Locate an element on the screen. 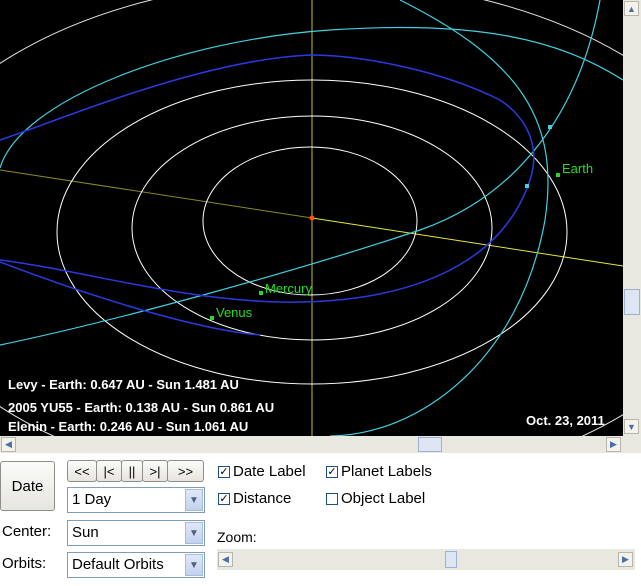 The image size is (641, 586). date-button: Date is located at coordinates (27, 486).